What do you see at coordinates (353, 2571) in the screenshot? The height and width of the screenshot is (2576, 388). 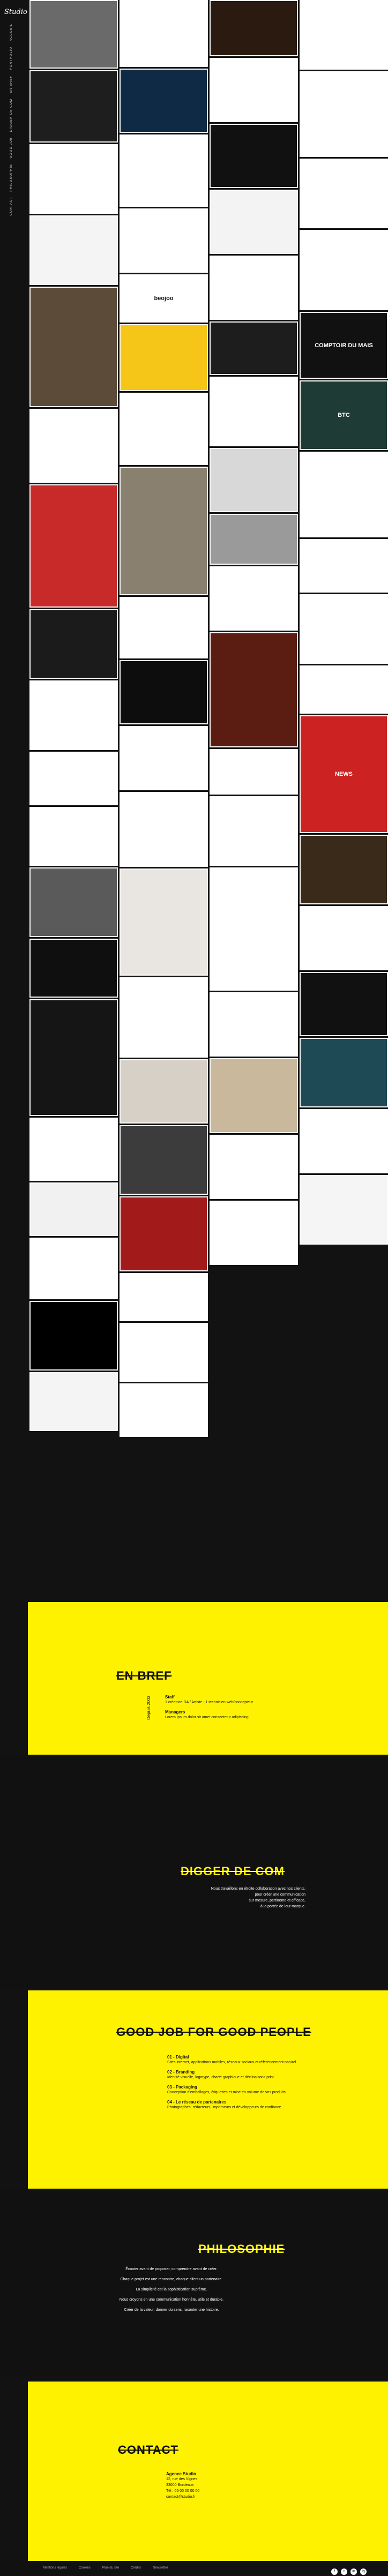 I see `social-icon: in` at bounding box center [353, 2571].